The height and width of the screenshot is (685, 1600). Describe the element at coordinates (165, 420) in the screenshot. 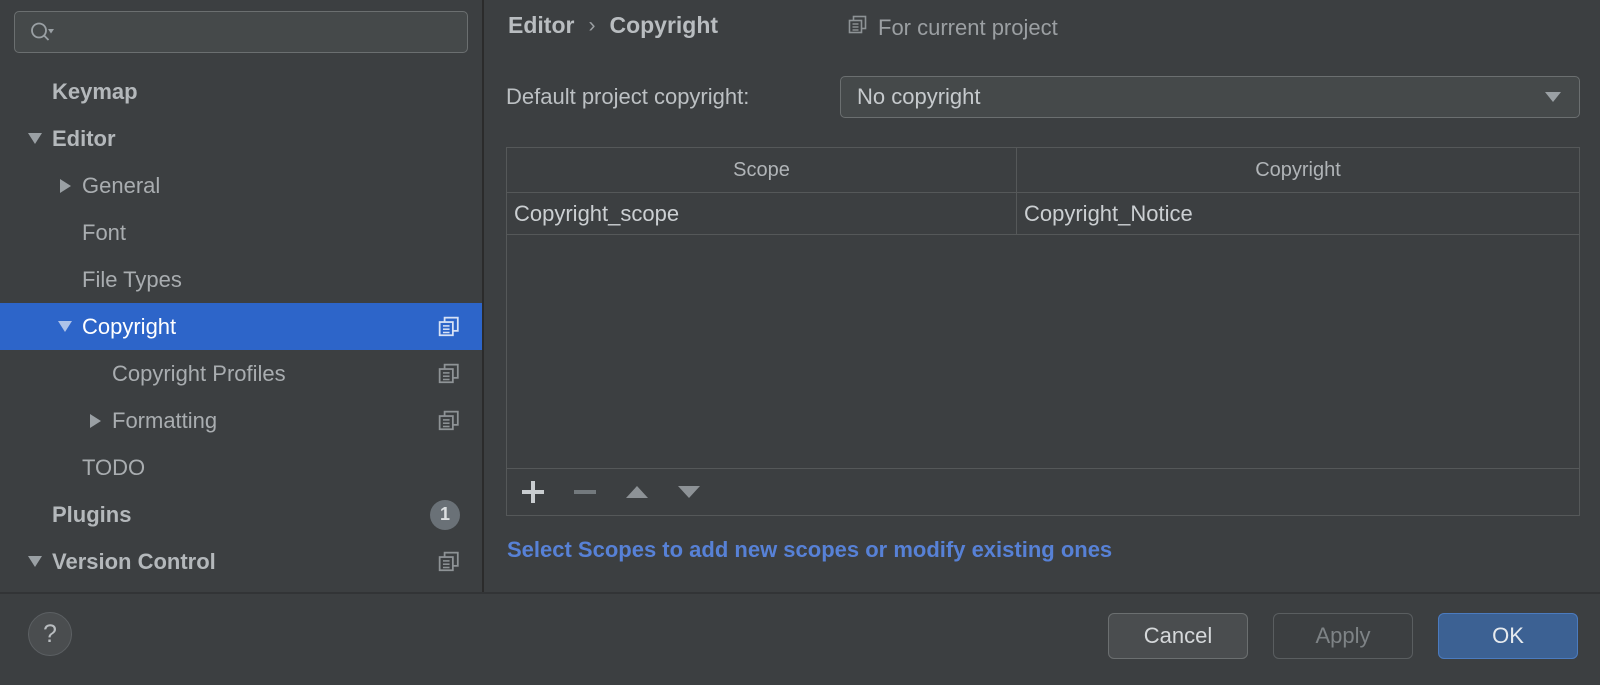

I see `sidebar-item-label: Formatting` at that location.